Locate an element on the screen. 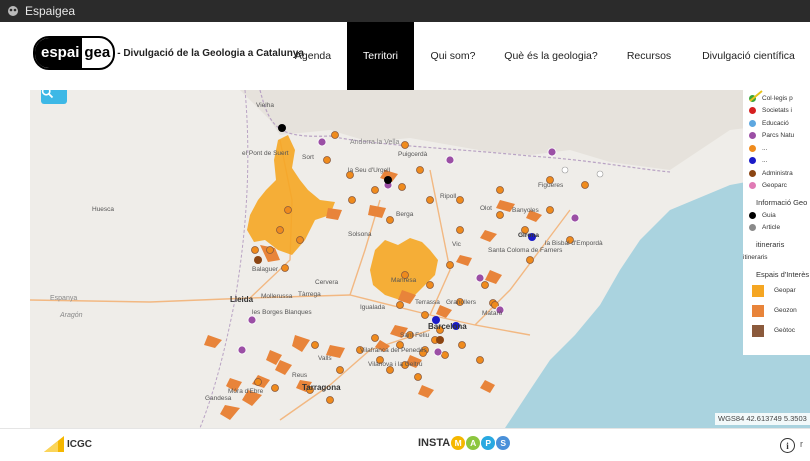 The height and width of the screenshot is (461, 810). map-label-puigcerda: Puigcerdà is located at coordinates (413, 154).